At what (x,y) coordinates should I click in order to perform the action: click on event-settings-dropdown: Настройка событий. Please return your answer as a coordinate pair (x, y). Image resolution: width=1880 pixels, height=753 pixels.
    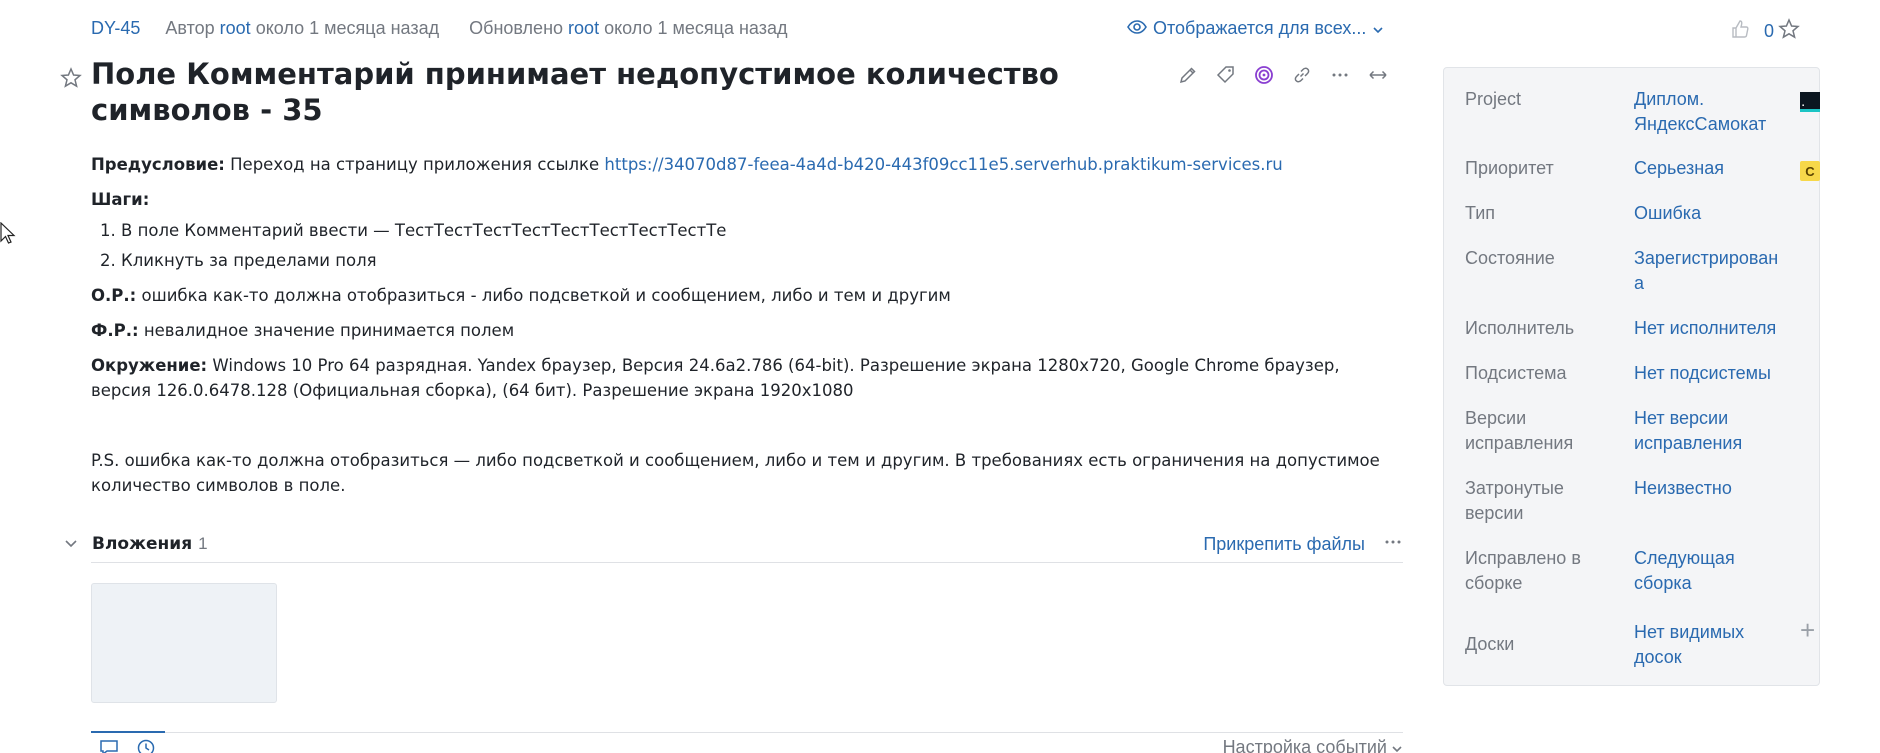
    Looking at the image, I should click on (1313, 745).